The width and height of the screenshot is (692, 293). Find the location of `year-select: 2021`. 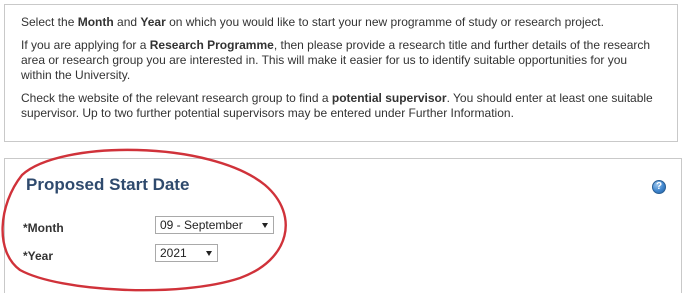

year-select: 2021 is located at coordinates (186, 253).